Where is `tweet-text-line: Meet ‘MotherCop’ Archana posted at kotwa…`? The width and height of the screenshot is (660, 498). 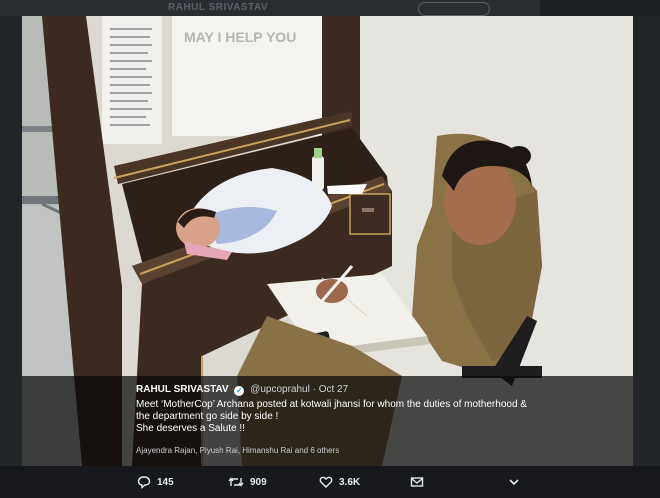 tweet-text-line: Meet ‘MotherCop’ Archana posted at kotwa… is located at coordinates (331, 404).